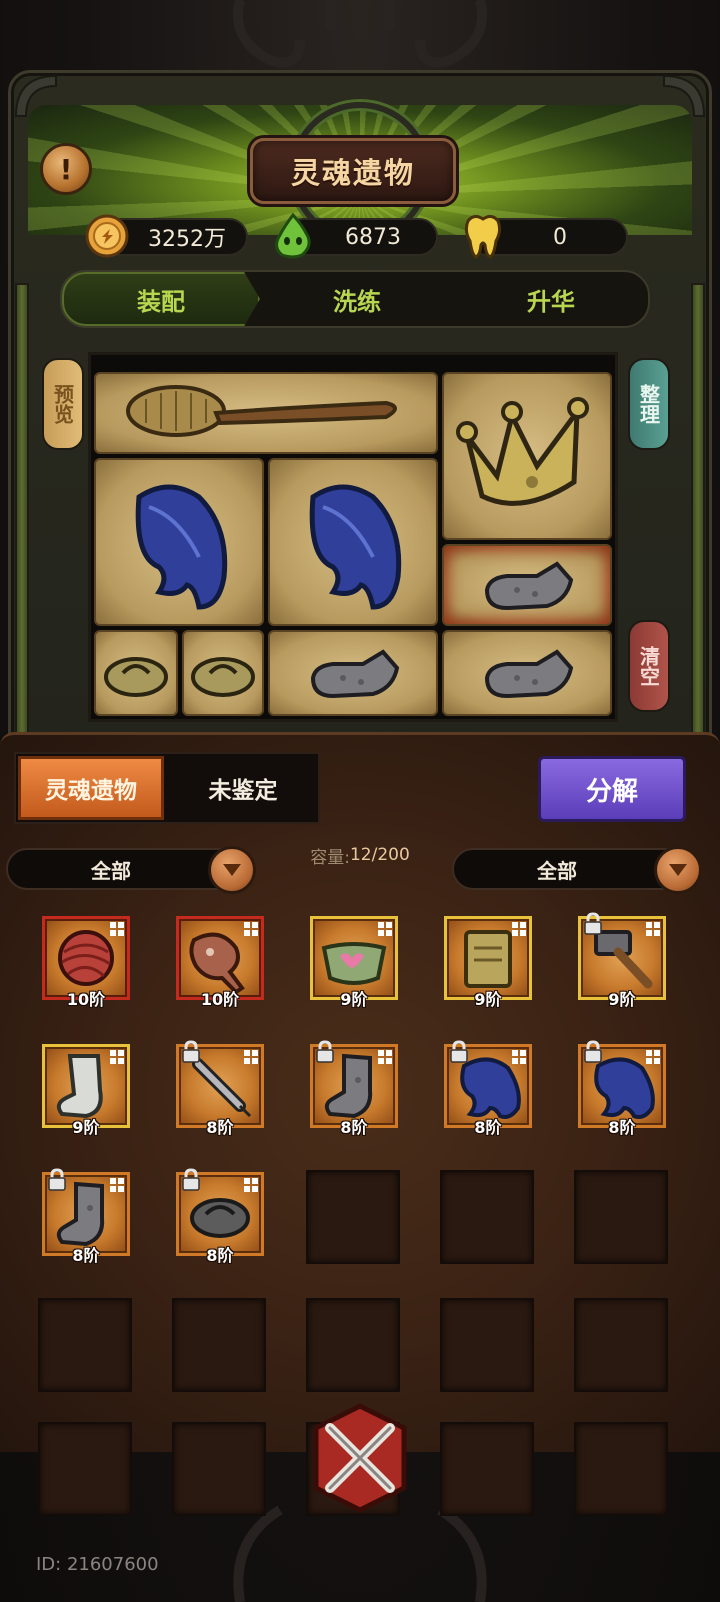 Image resolution: width=720 pixels, height=1602 pixels. I want to click on gold-coin-icon, so click(107, 236).